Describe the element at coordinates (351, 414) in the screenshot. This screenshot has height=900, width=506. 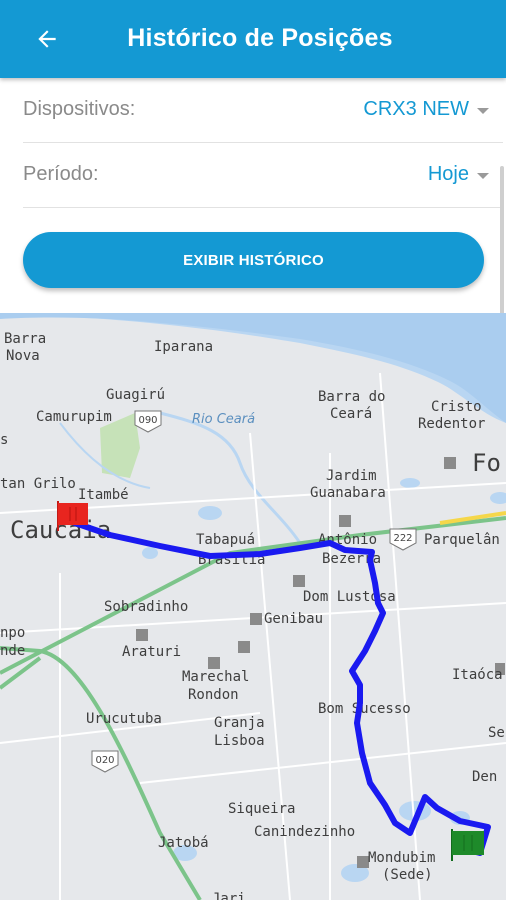
I see `map-label-barra-do-ceara: Ceará` at that location.